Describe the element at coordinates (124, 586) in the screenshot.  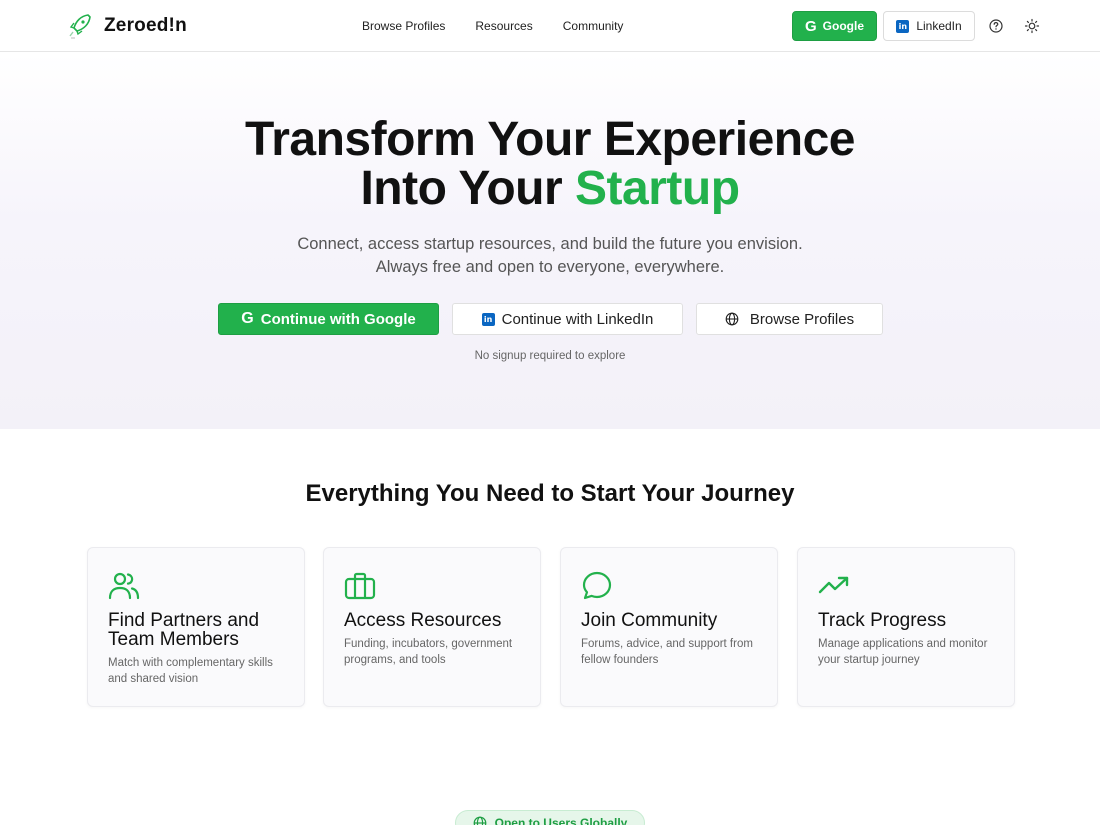
I see `users-icon` at that location.